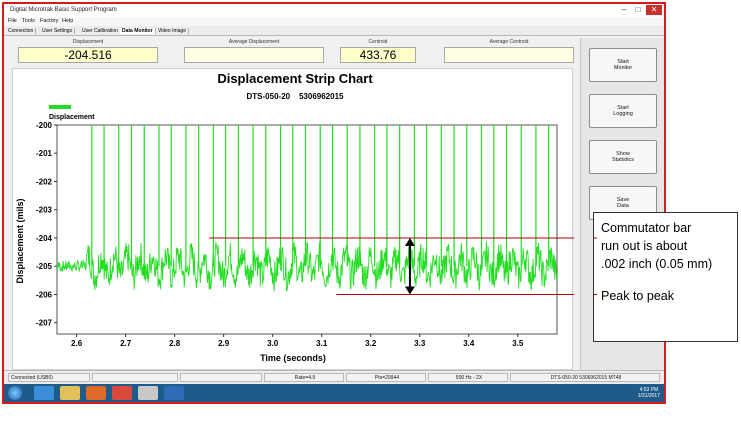  Describe the element at coordinates (293, 358) in the screenshot. I see `x-axis-label: Time (seconds)` at that location.